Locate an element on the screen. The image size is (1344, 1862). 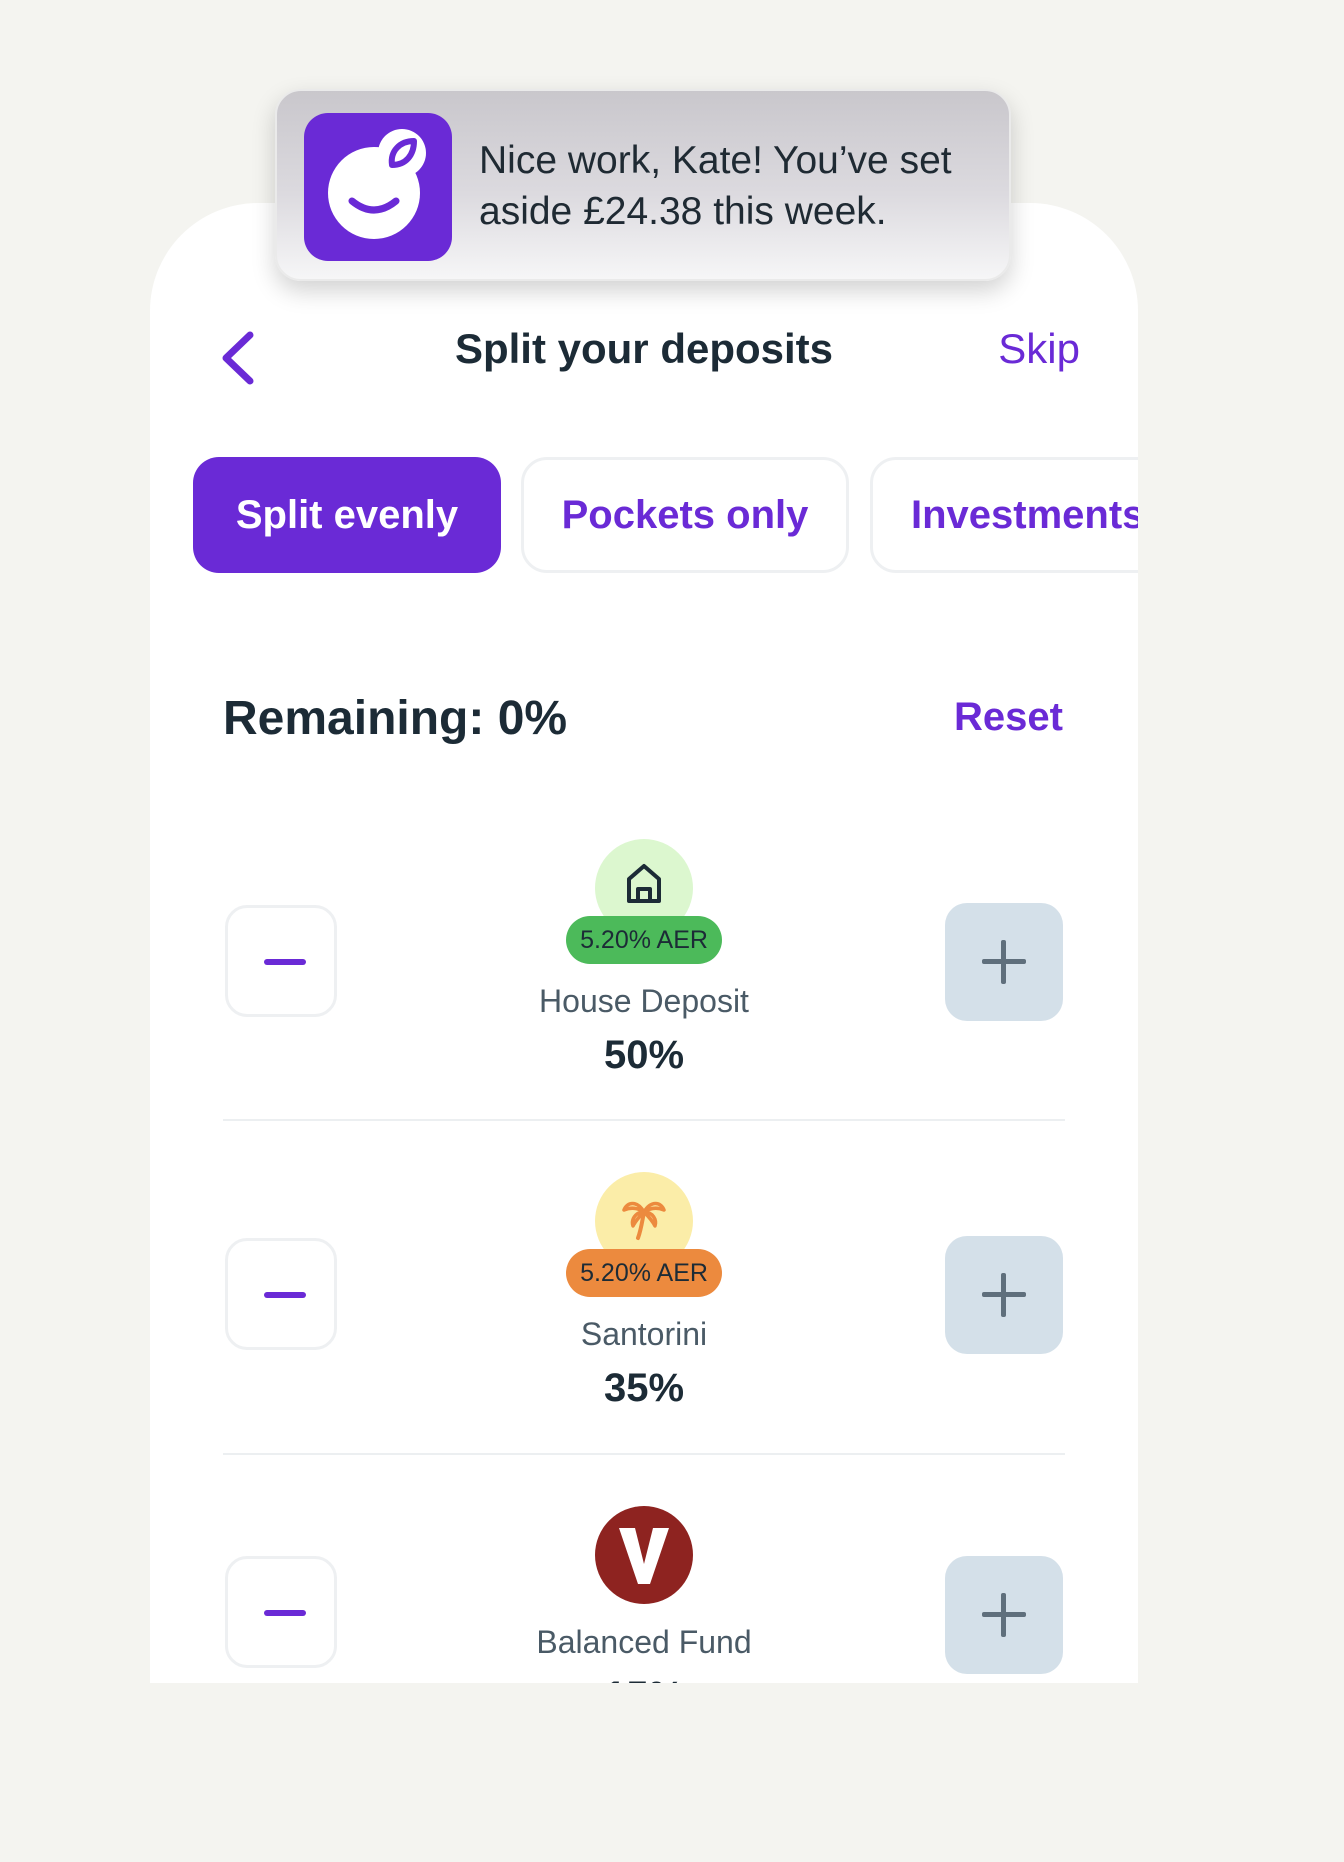
page-title: Split your deposits is located at coordinates (644, 348).